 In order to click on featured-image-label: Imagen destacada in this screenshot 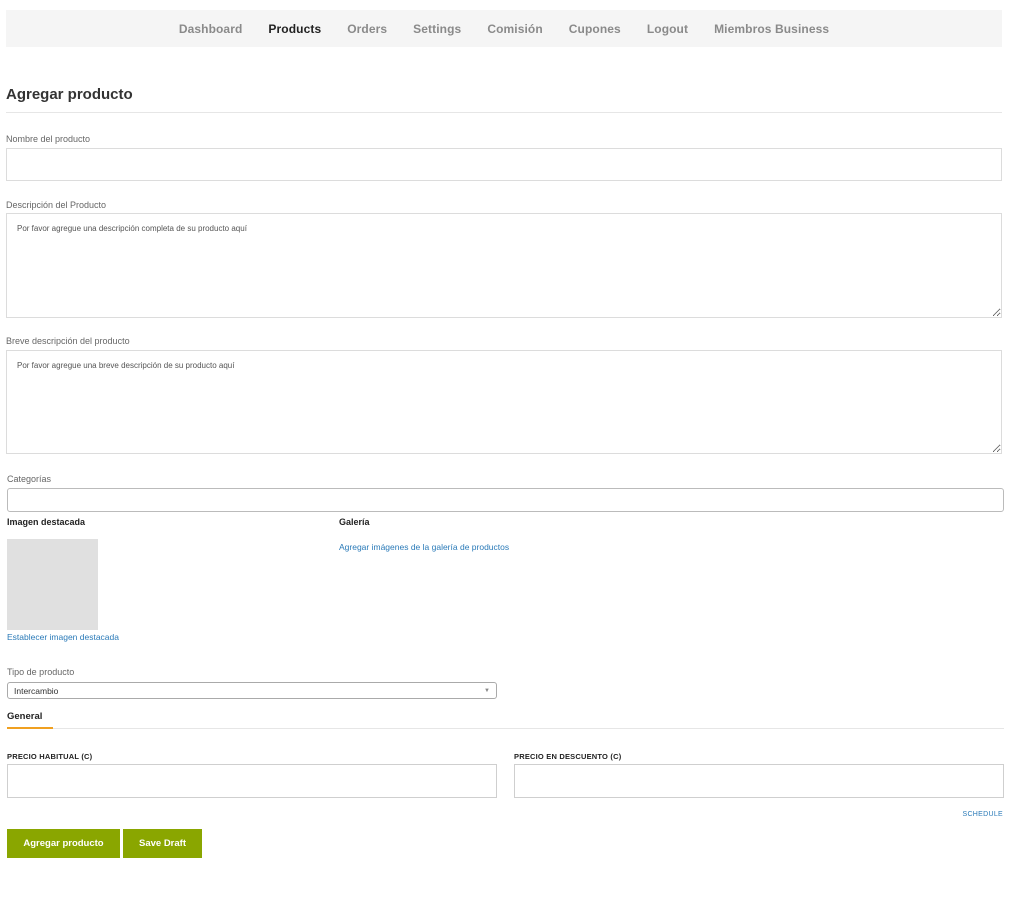, I will do `click(46, 522)`.